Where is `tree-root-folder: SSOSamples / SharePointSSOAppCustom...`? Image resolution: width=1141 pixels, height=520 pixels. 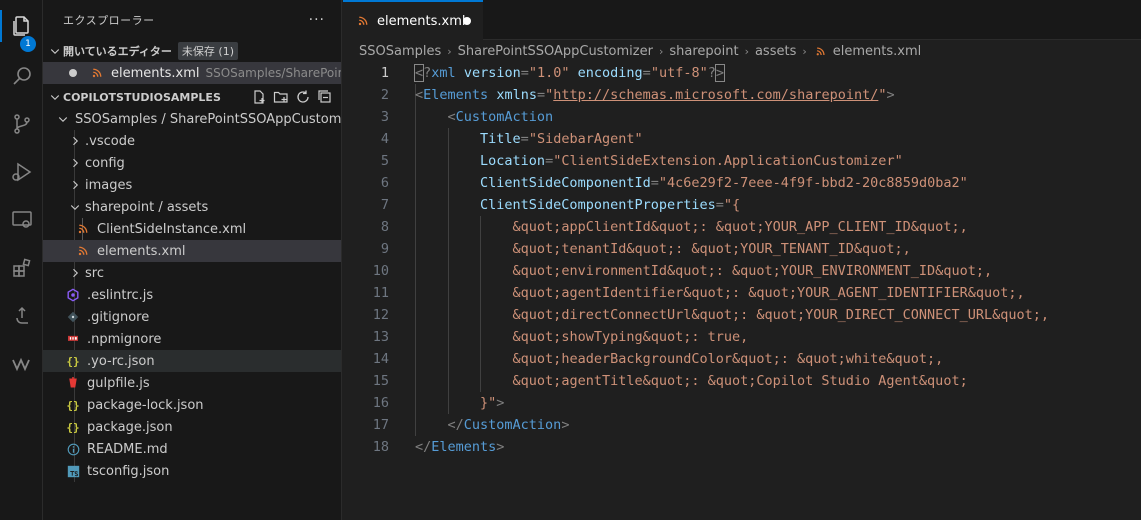
tree-root-folder: SSOSamples / SharePointSSOAppCustom... is located at coordinates (192, 119).